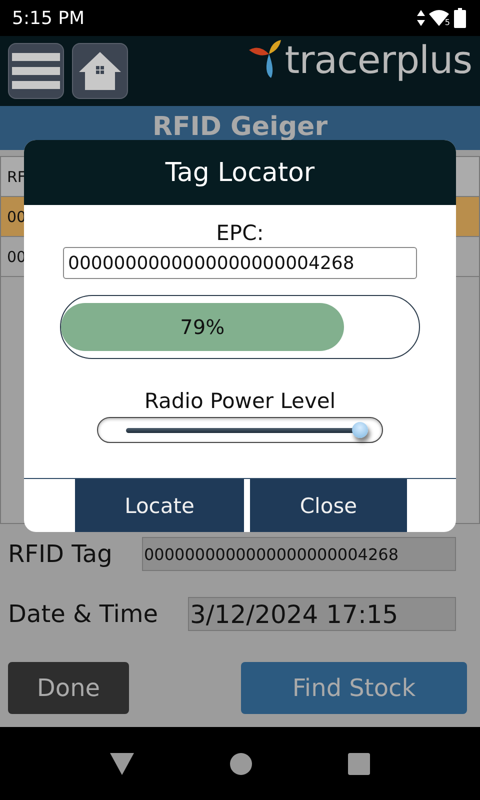 The image size is (480, 800). I want to click on value-field: 3/12/2024 17:15, so click(322, 614).